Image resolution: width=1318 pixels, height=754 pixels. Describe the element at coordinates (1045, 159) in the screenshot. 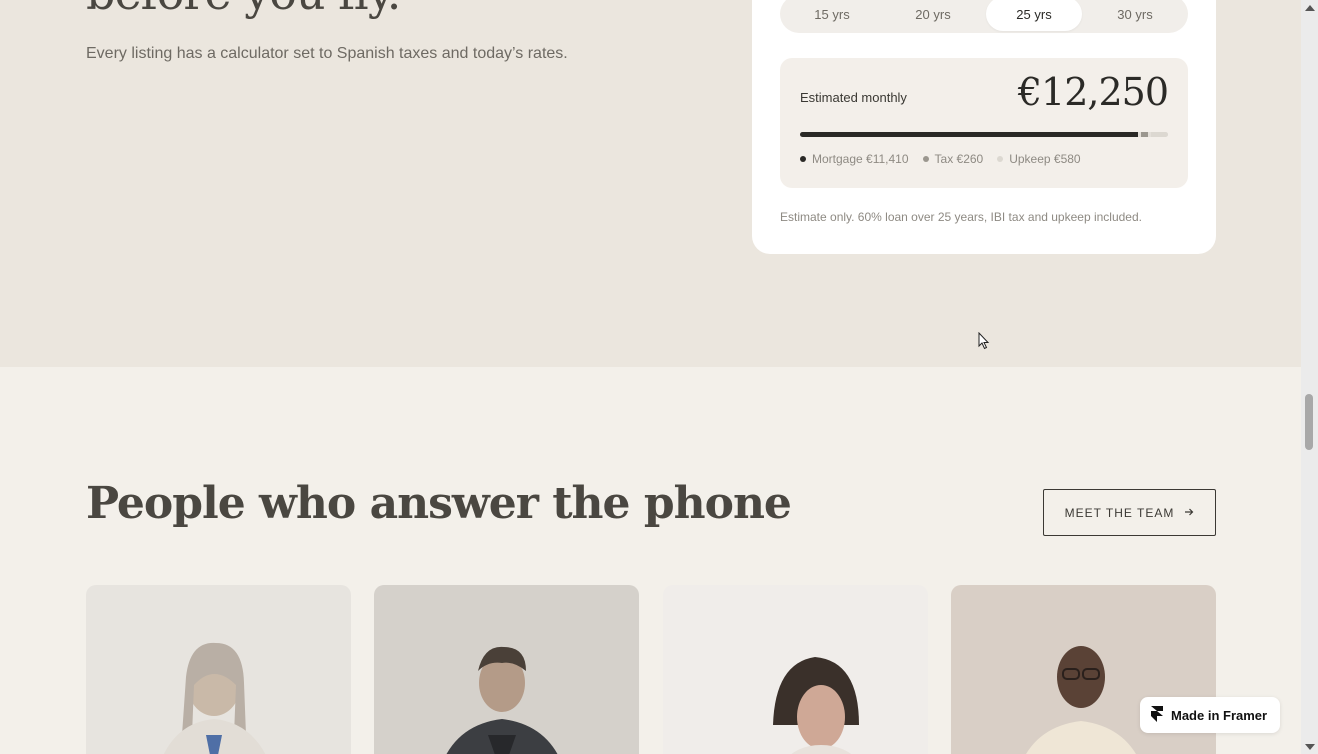

I see `legend-upkeep-label: Upkeep €580` at that location.